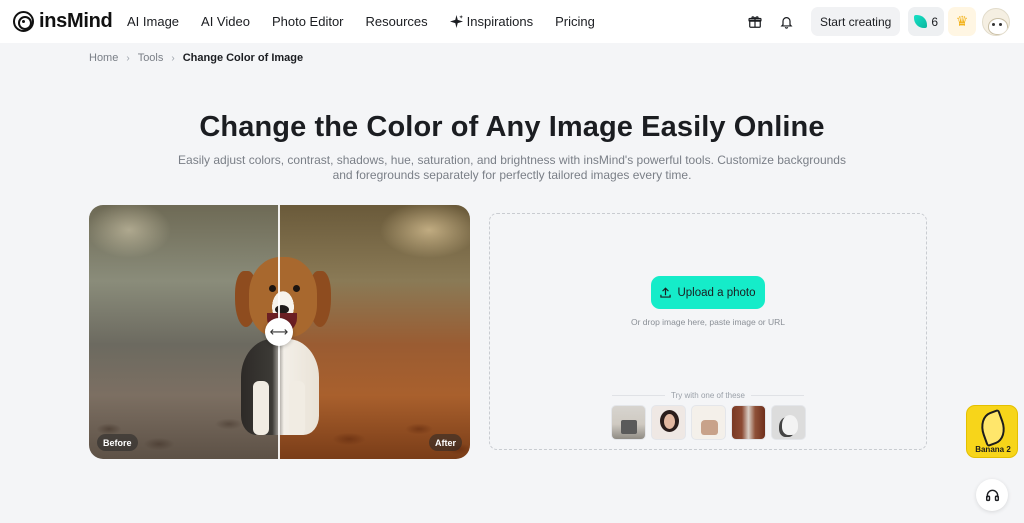 The height and width of the screenshot is (523, 1024). I want to click on support-button, so click(992, 495).